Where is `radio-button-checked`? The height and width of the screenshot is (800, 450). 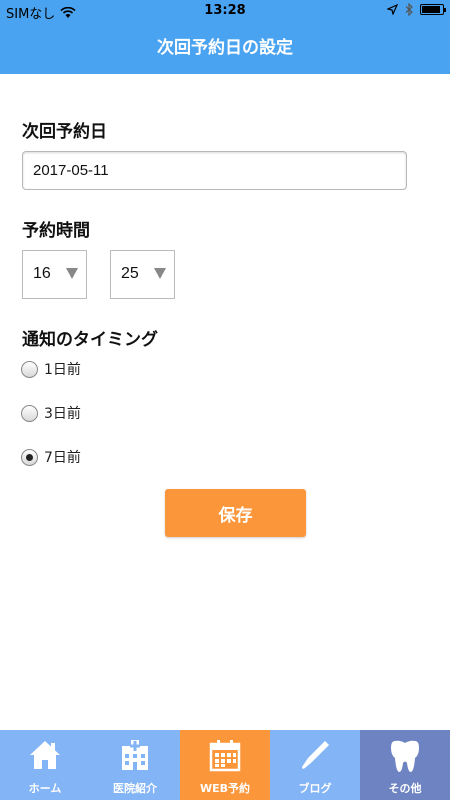 radio-button-checked is located at coordinates (29, 457).